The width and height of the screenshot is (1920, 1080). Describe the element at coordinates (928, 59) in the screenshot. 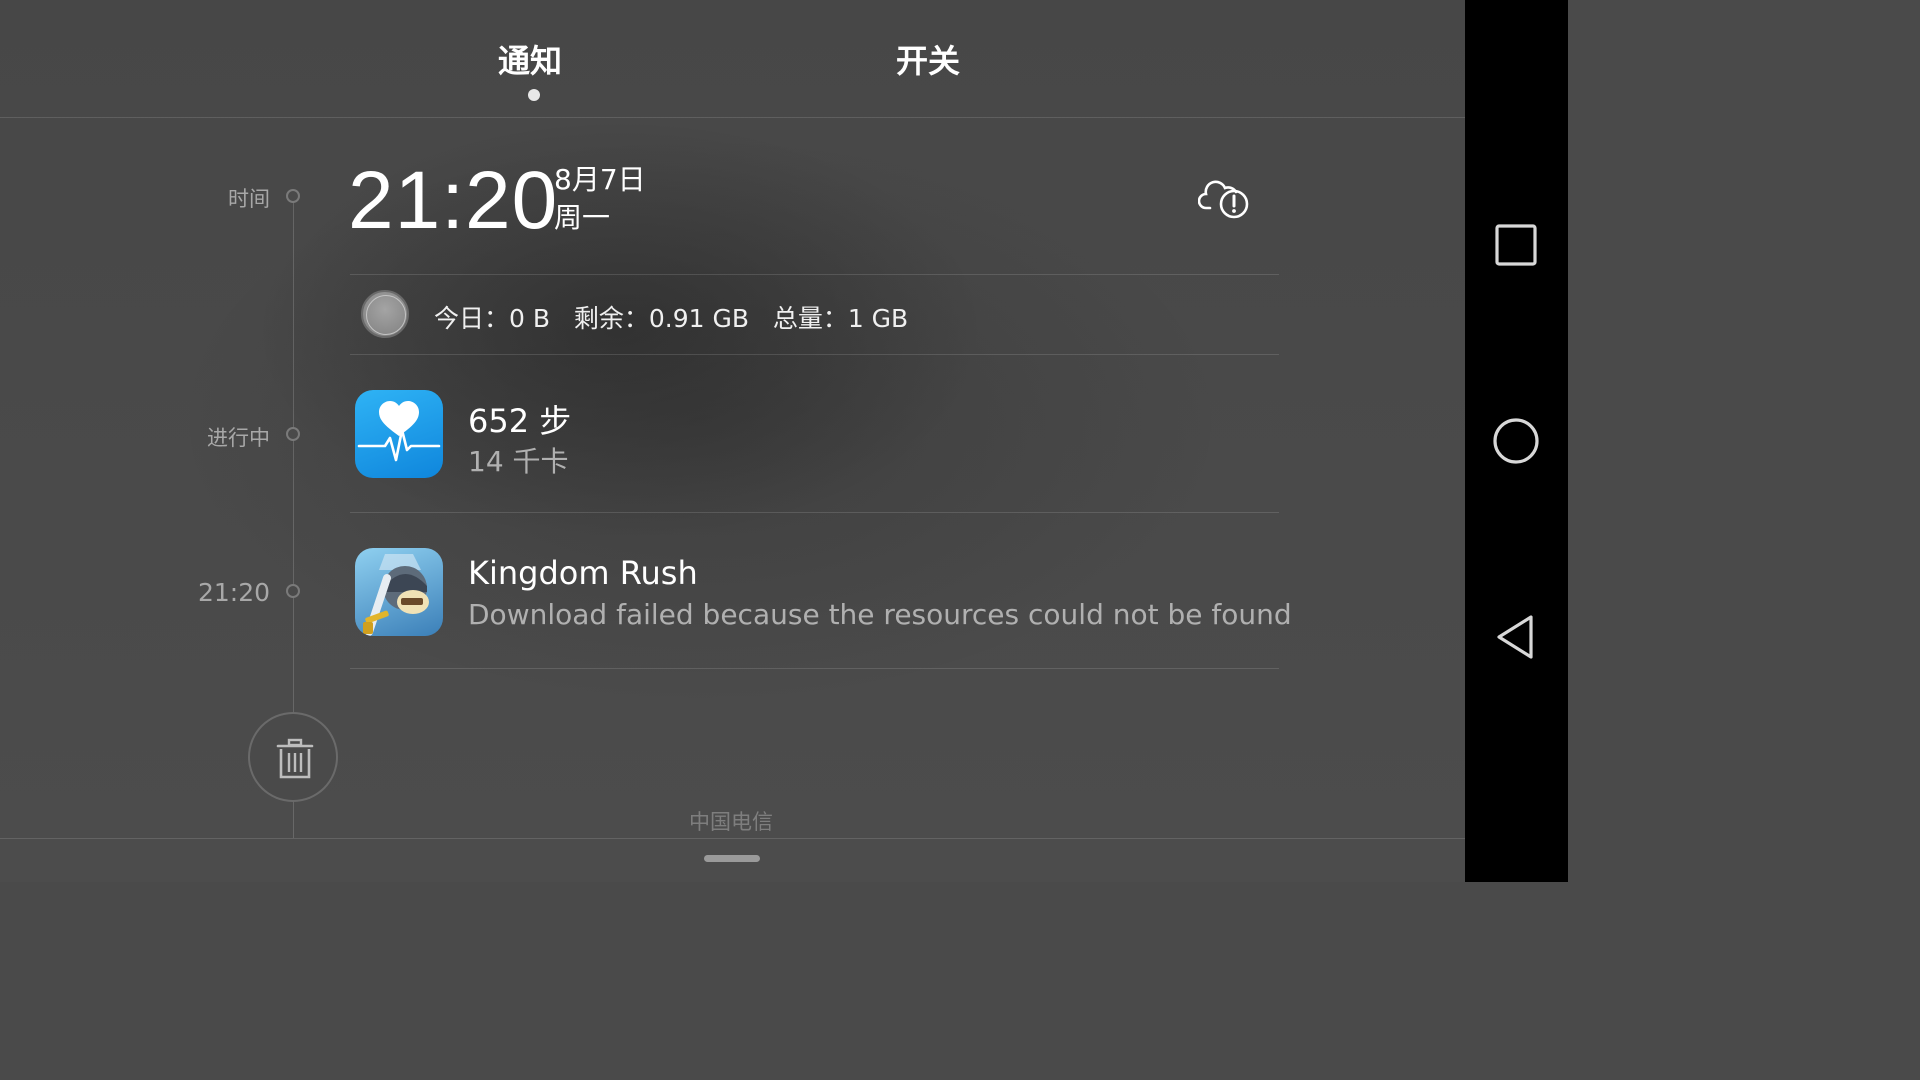

I see `tab-switches: 开关` at that location.